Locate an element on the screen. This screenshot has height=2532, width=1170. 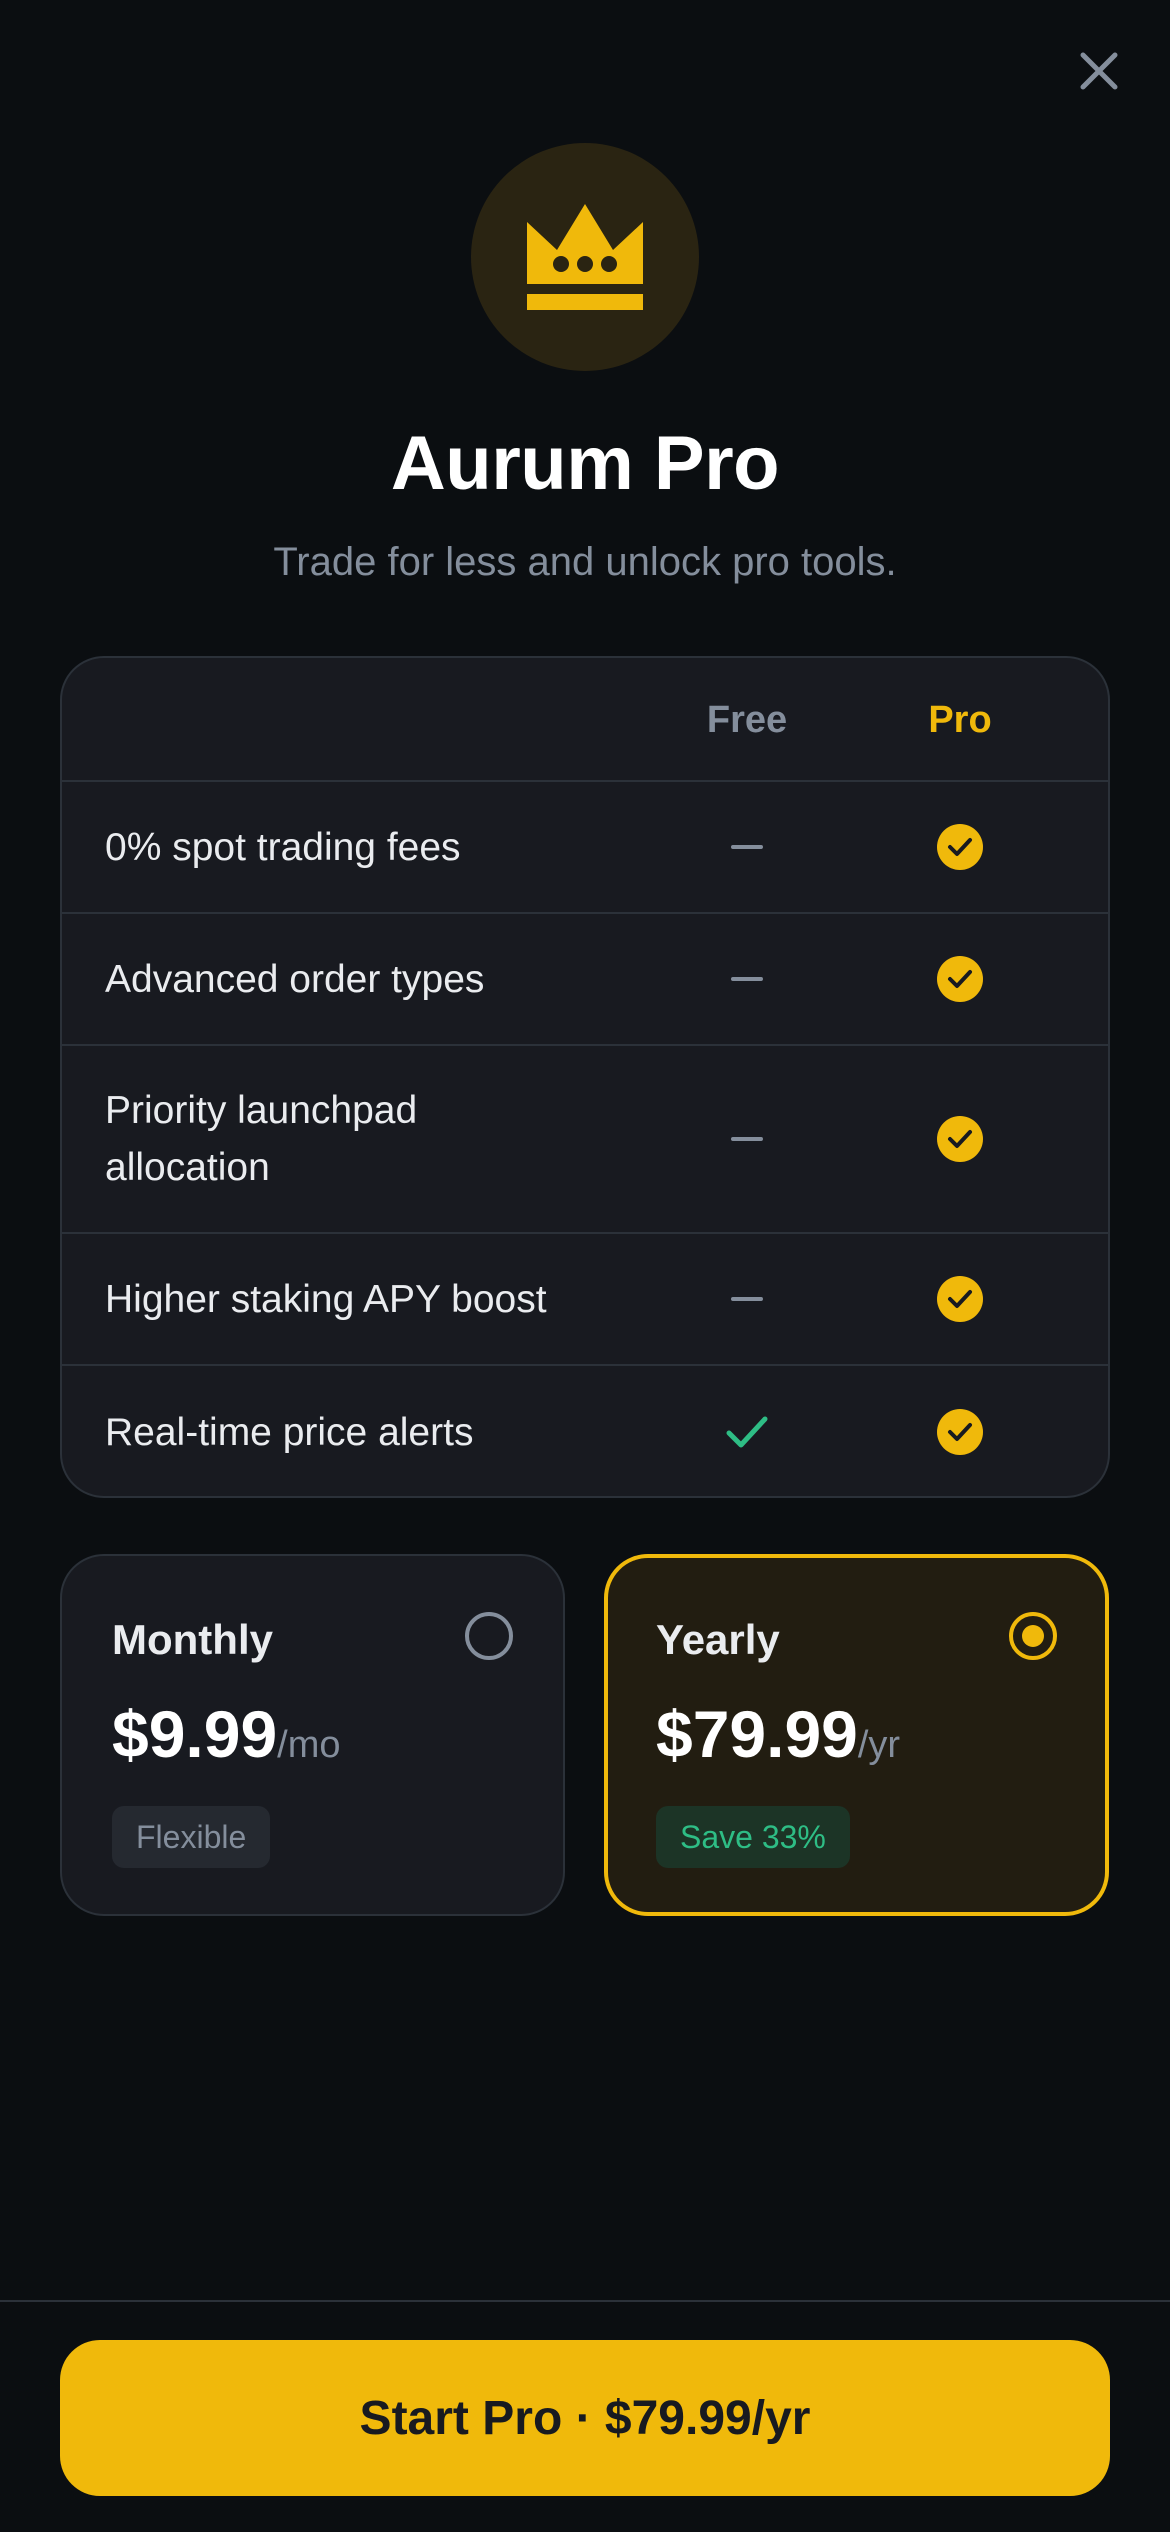
feature-row: Higher staking APY boost is located at coordinates (585, 1300).